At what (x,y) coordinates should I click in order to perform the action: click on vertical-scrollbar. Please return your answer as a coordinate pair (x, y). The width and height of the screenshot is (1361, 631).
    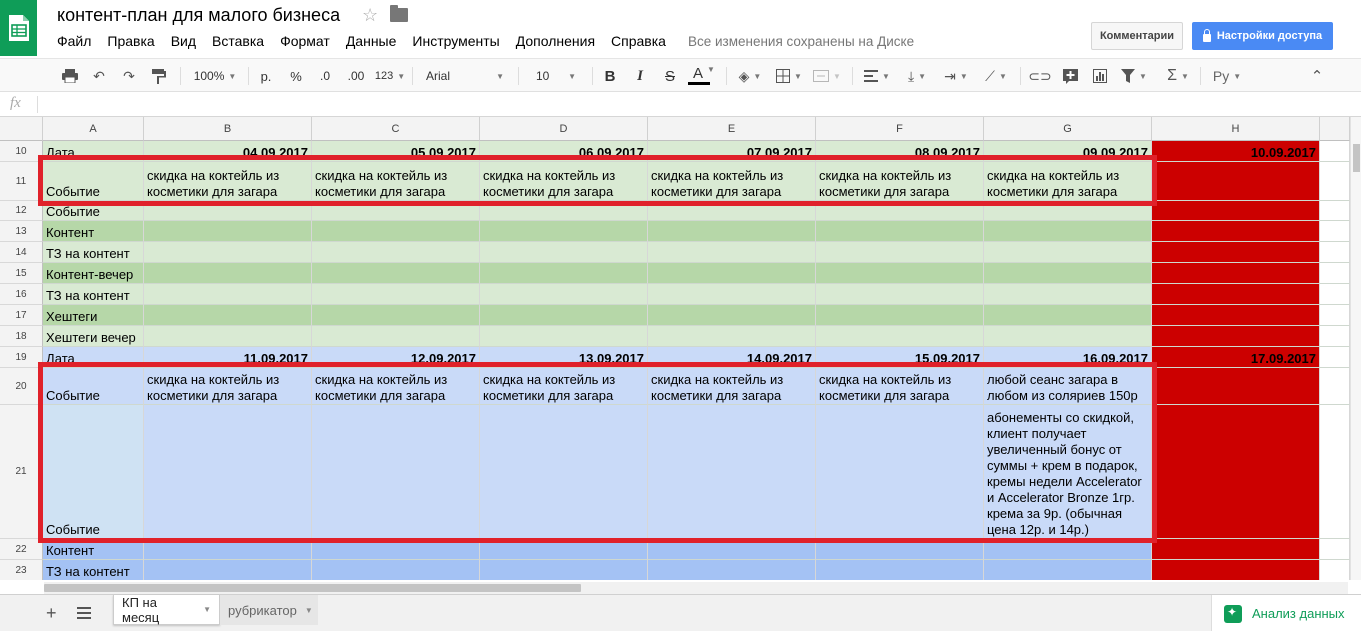
    Looking at the image, I should click on (1355, 348).